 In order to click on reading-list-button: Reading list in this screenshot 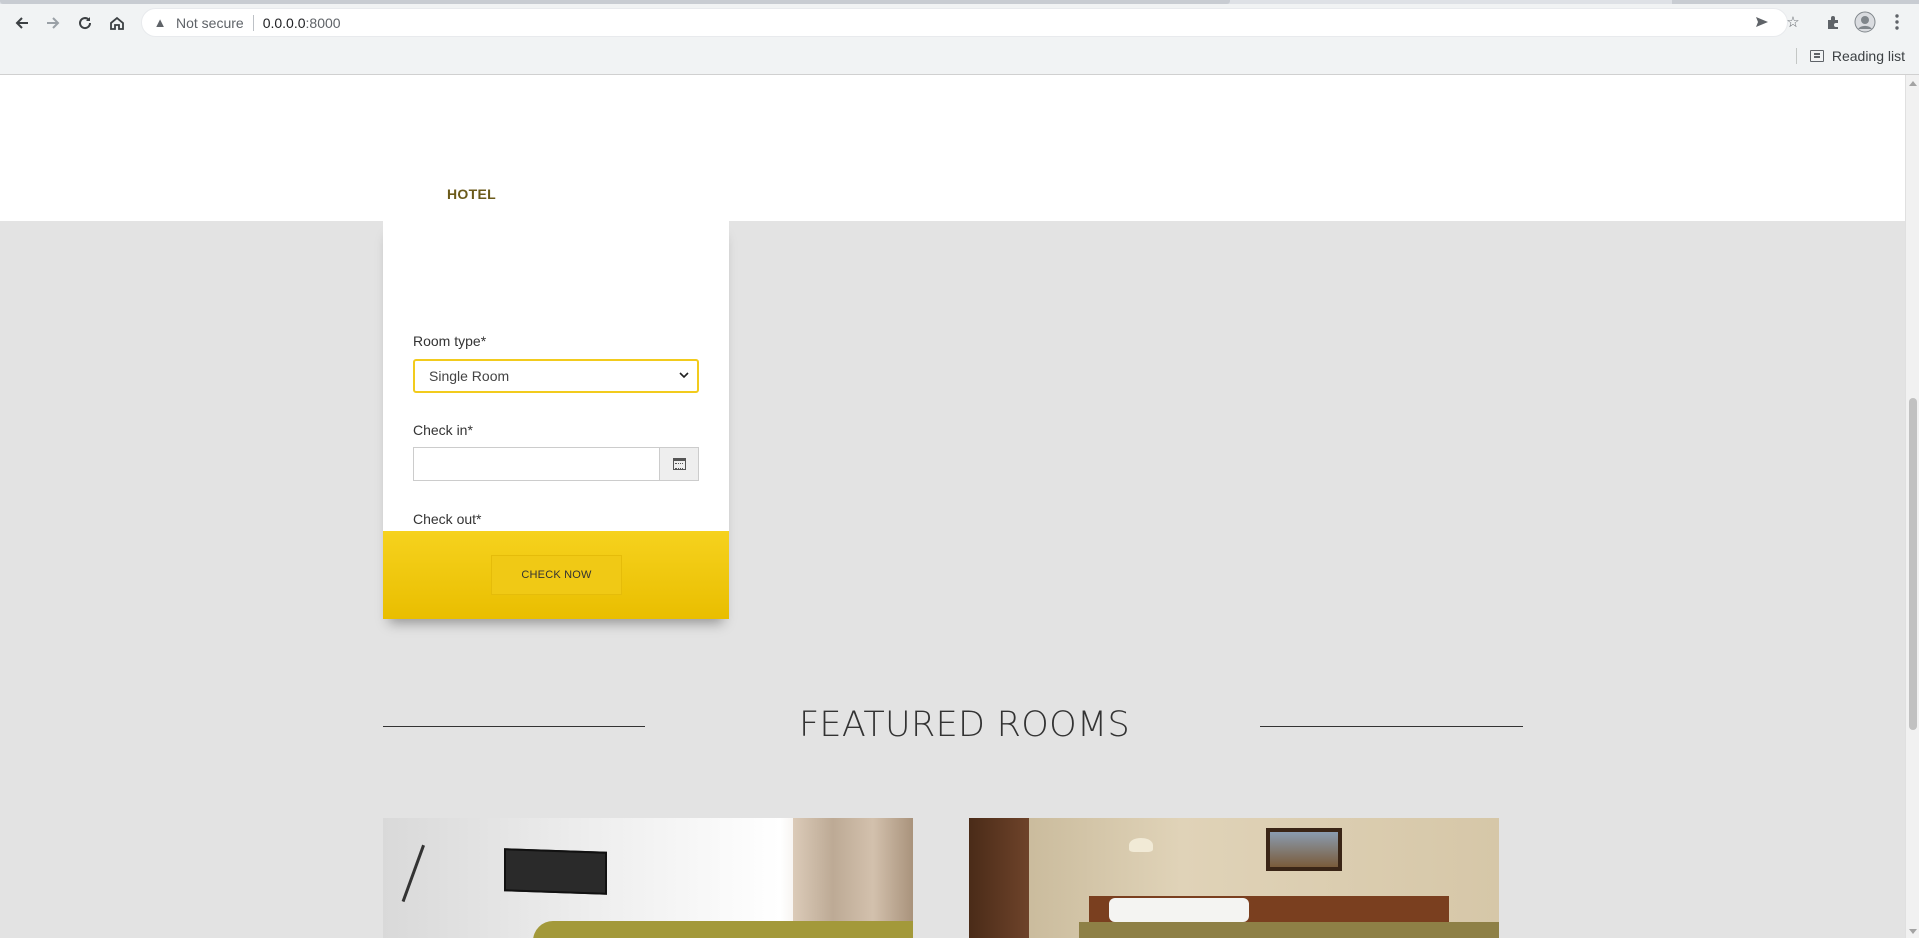, I will do `click(1857, 56)`.